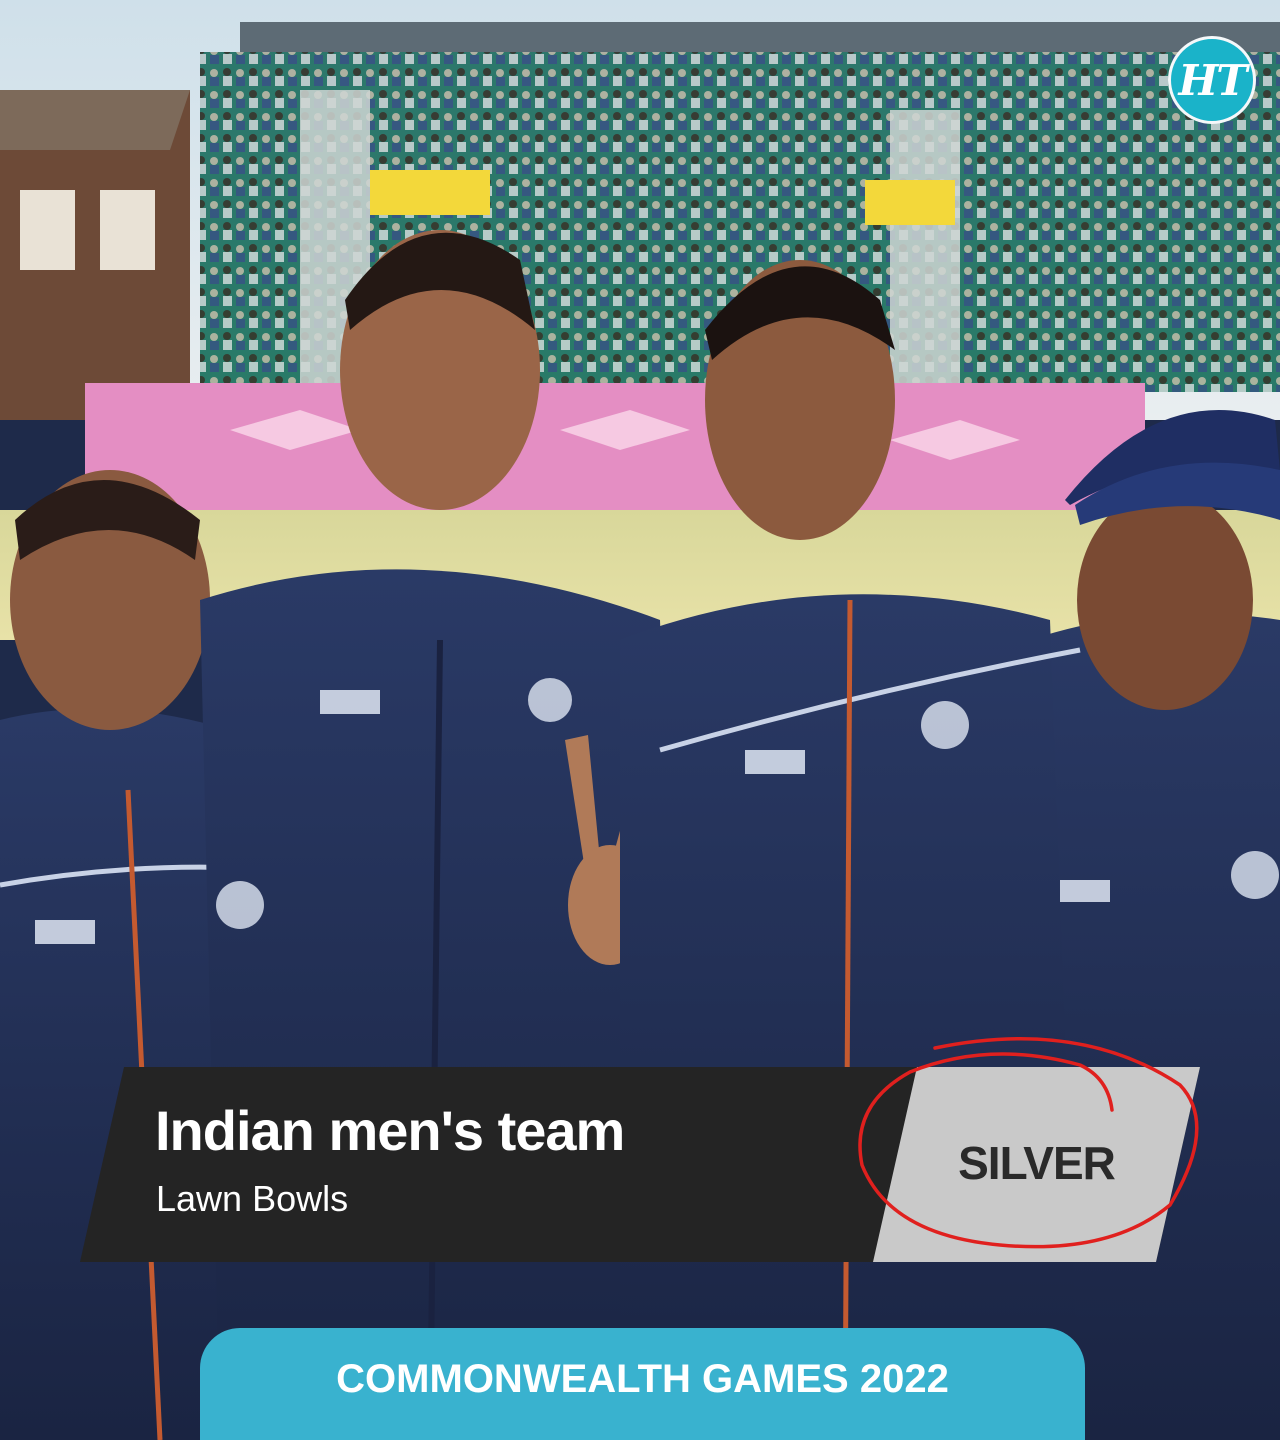 This screenshot has width=1280, height=1440. Describe the element at coordinates (390, 1130) in the screenshot. I see `team-title: Indian men's team` at that location.